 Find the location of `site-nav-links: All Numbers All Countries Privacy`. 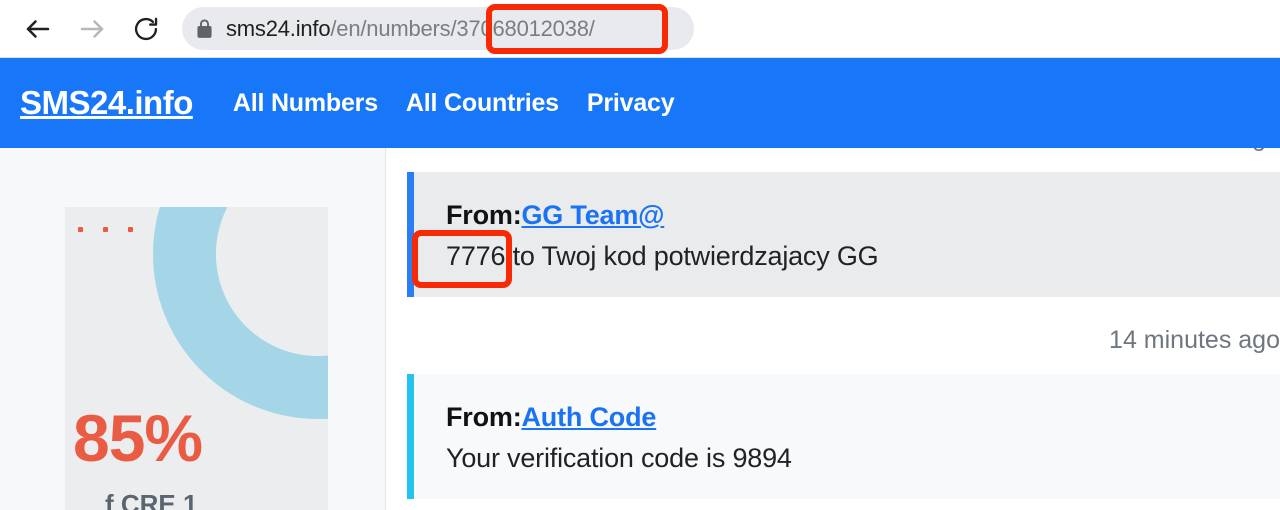

site-nav-links: All Numbers All Countries Privacy is located at coordinates (468, 103).